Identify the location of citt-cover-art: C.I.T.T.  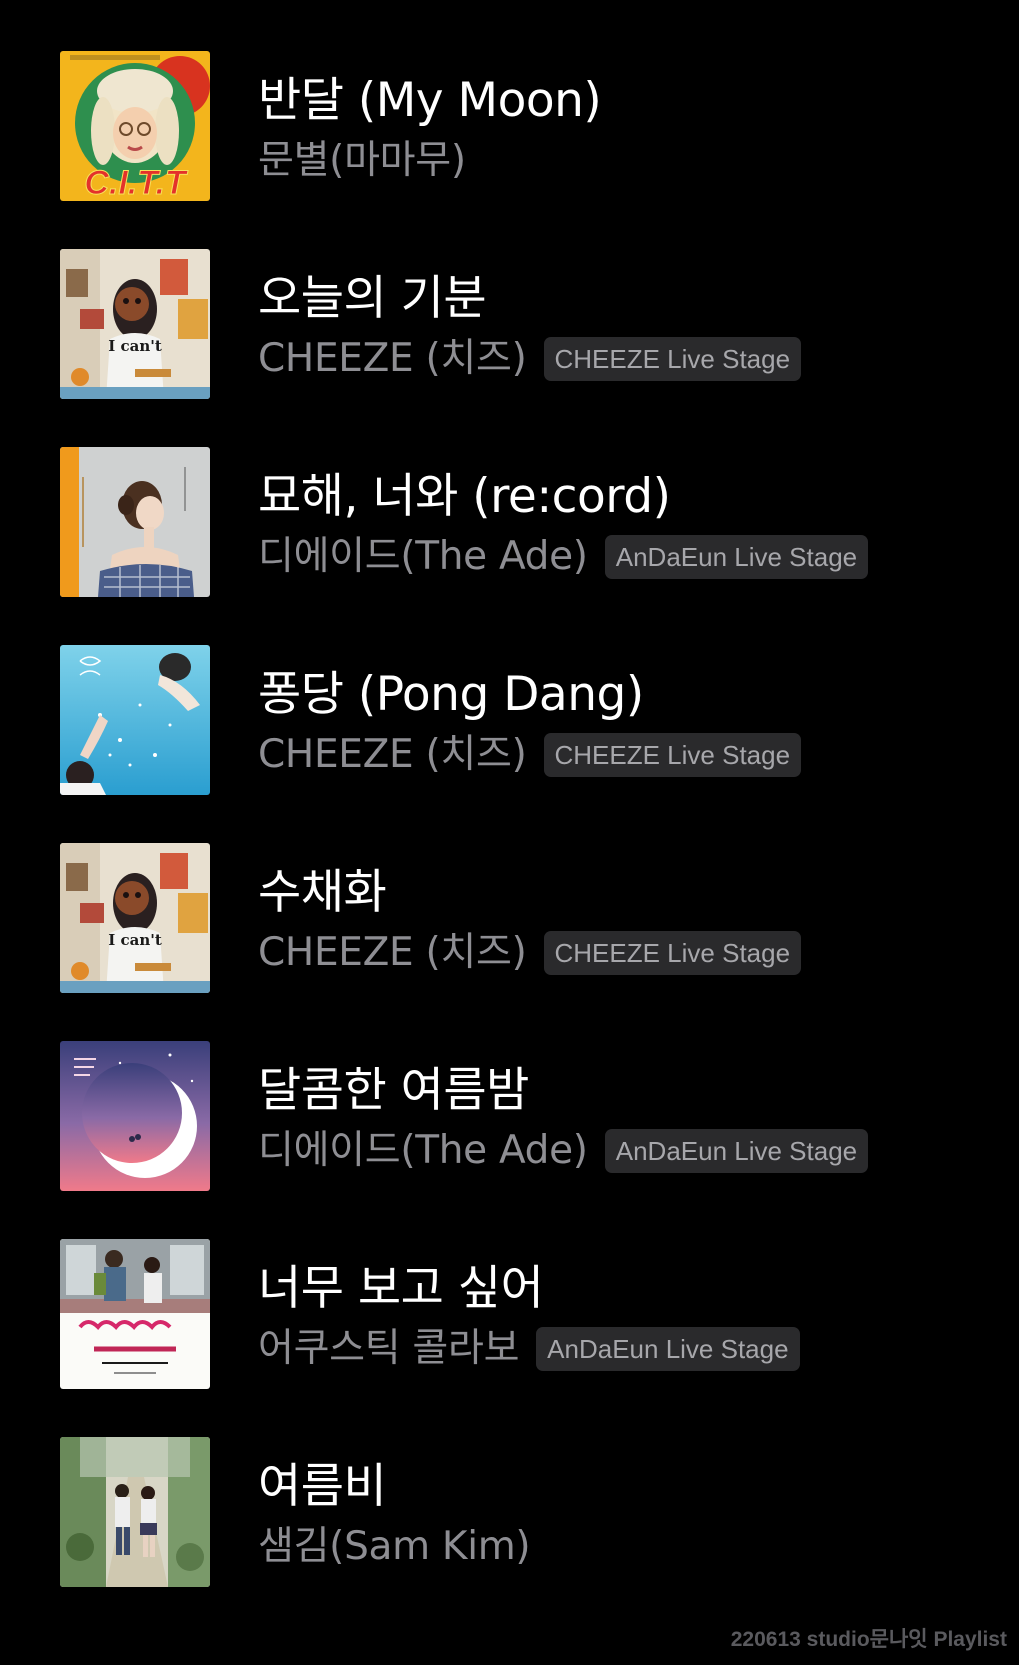
(135, 126).